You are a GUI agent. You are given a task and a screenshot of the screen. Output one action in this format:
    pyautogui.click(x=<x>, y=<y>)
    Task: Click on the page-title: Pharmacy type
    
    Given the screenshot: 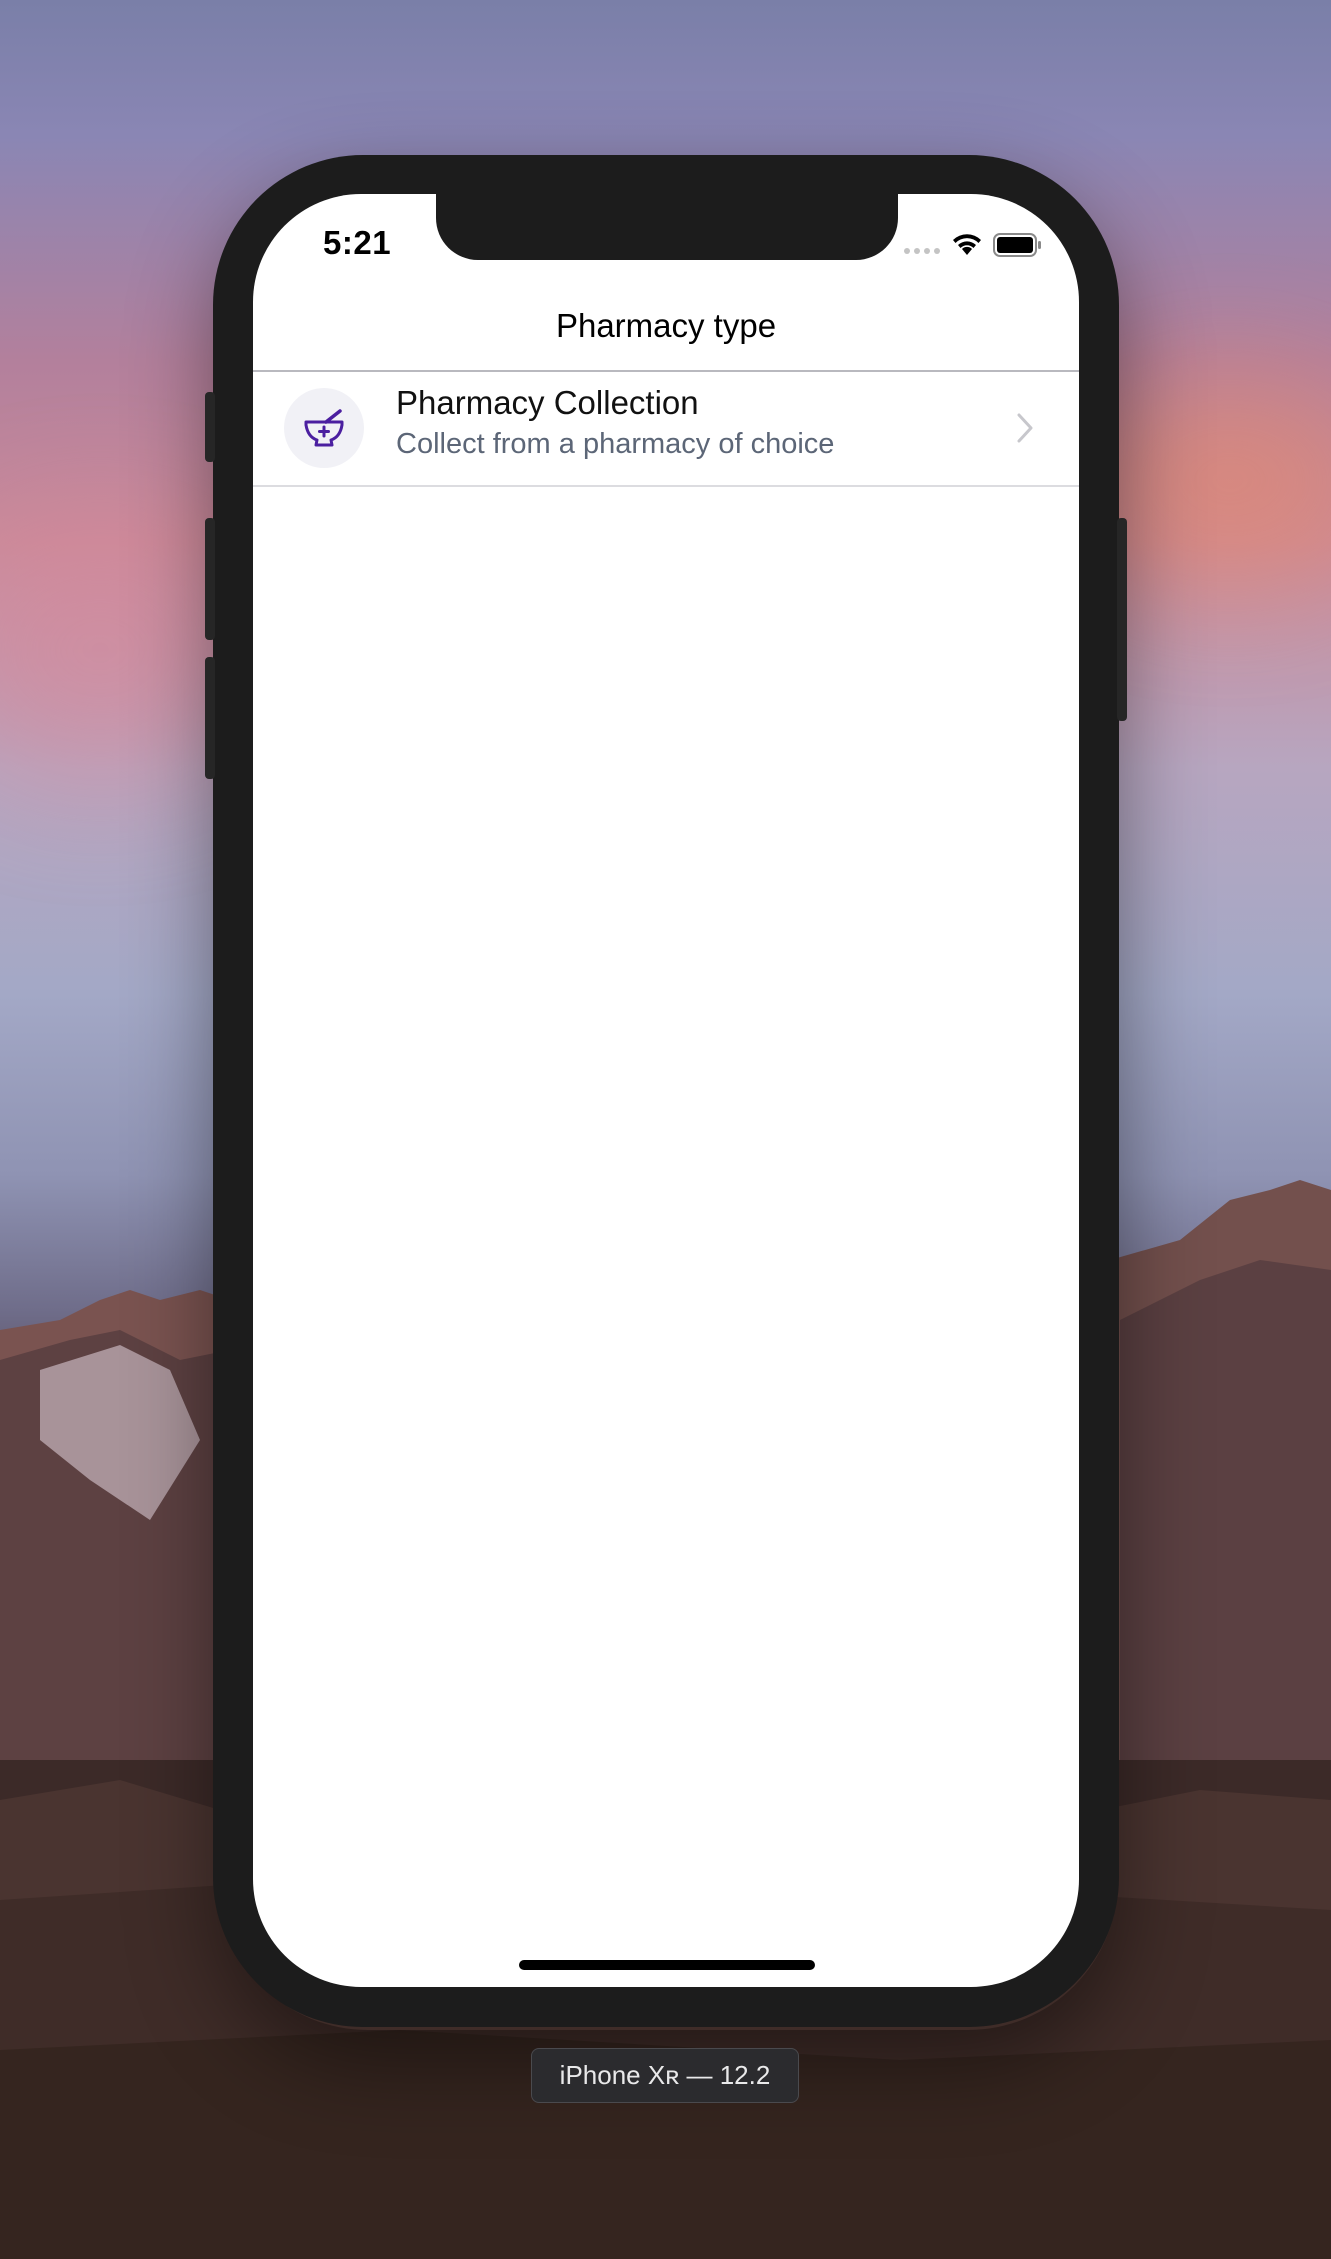 What is the action you would take?
    pyautogui.click(x=666, y=325)
    